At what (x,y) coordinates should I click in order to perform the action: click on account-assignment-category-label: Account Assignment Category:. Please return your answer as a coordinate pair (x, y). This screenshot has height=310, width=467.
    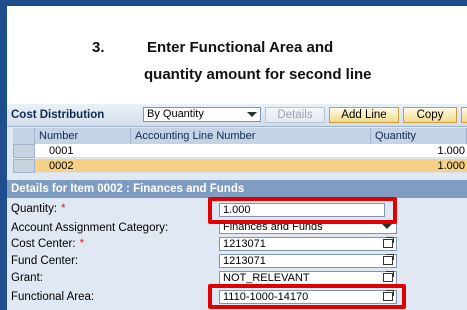
    Looking at the image, I should click on (90, 228).